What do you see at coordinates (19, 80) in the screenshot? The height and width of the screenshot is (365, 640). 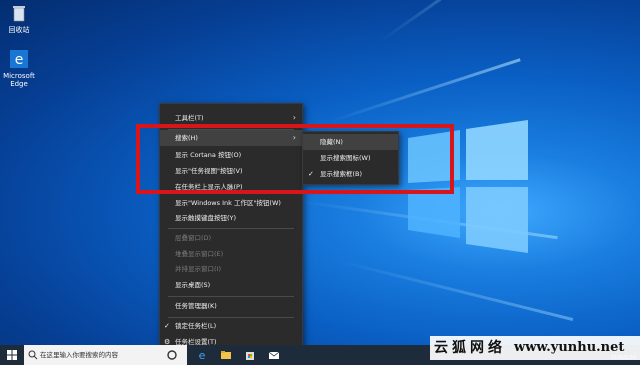 I see `desktop-icon-label: Microsoft Edge` at bounding box center [19, 80].